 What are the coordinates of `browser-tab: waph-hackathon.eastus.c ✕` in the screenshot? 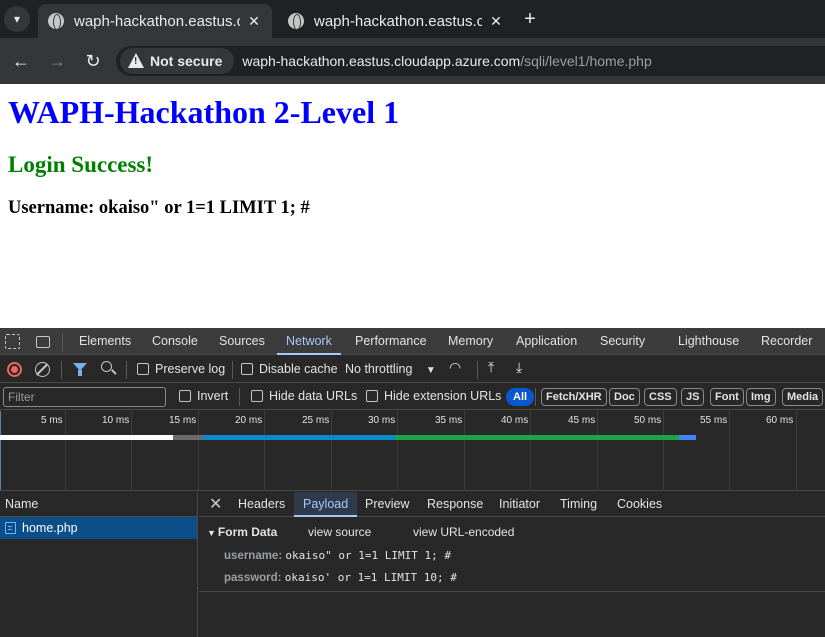 It's located at (396, 21).